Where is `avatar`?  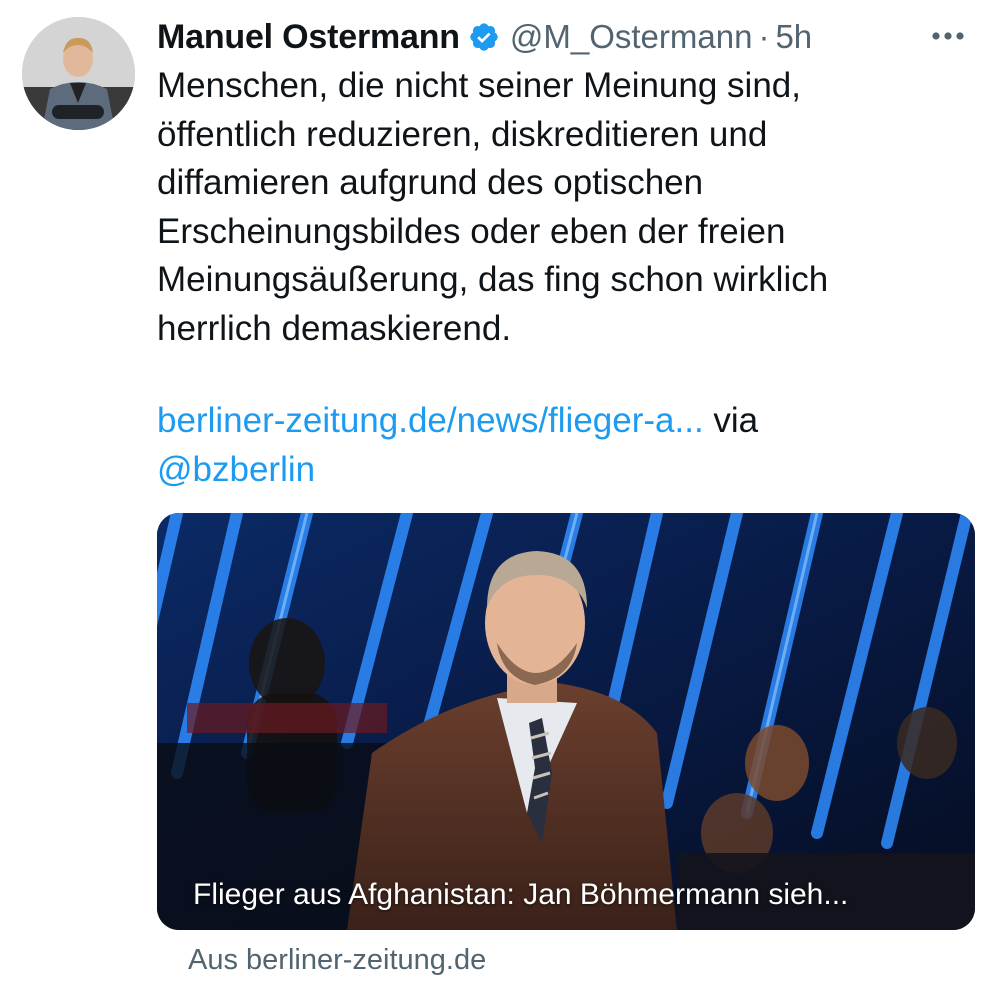
avatar is located at coordinates (78, 73).